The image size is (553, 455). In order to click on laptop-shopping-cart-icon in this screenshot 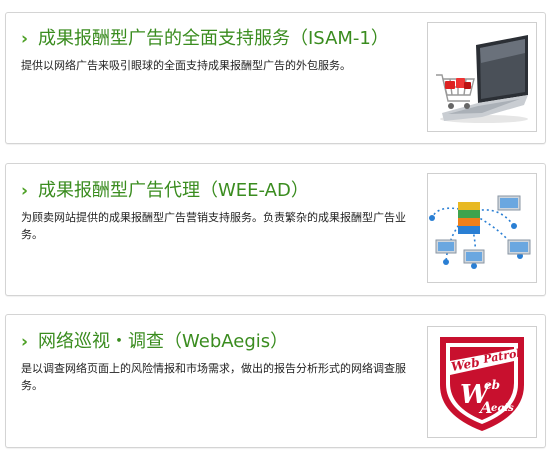, I will do `click(482, 77)`.